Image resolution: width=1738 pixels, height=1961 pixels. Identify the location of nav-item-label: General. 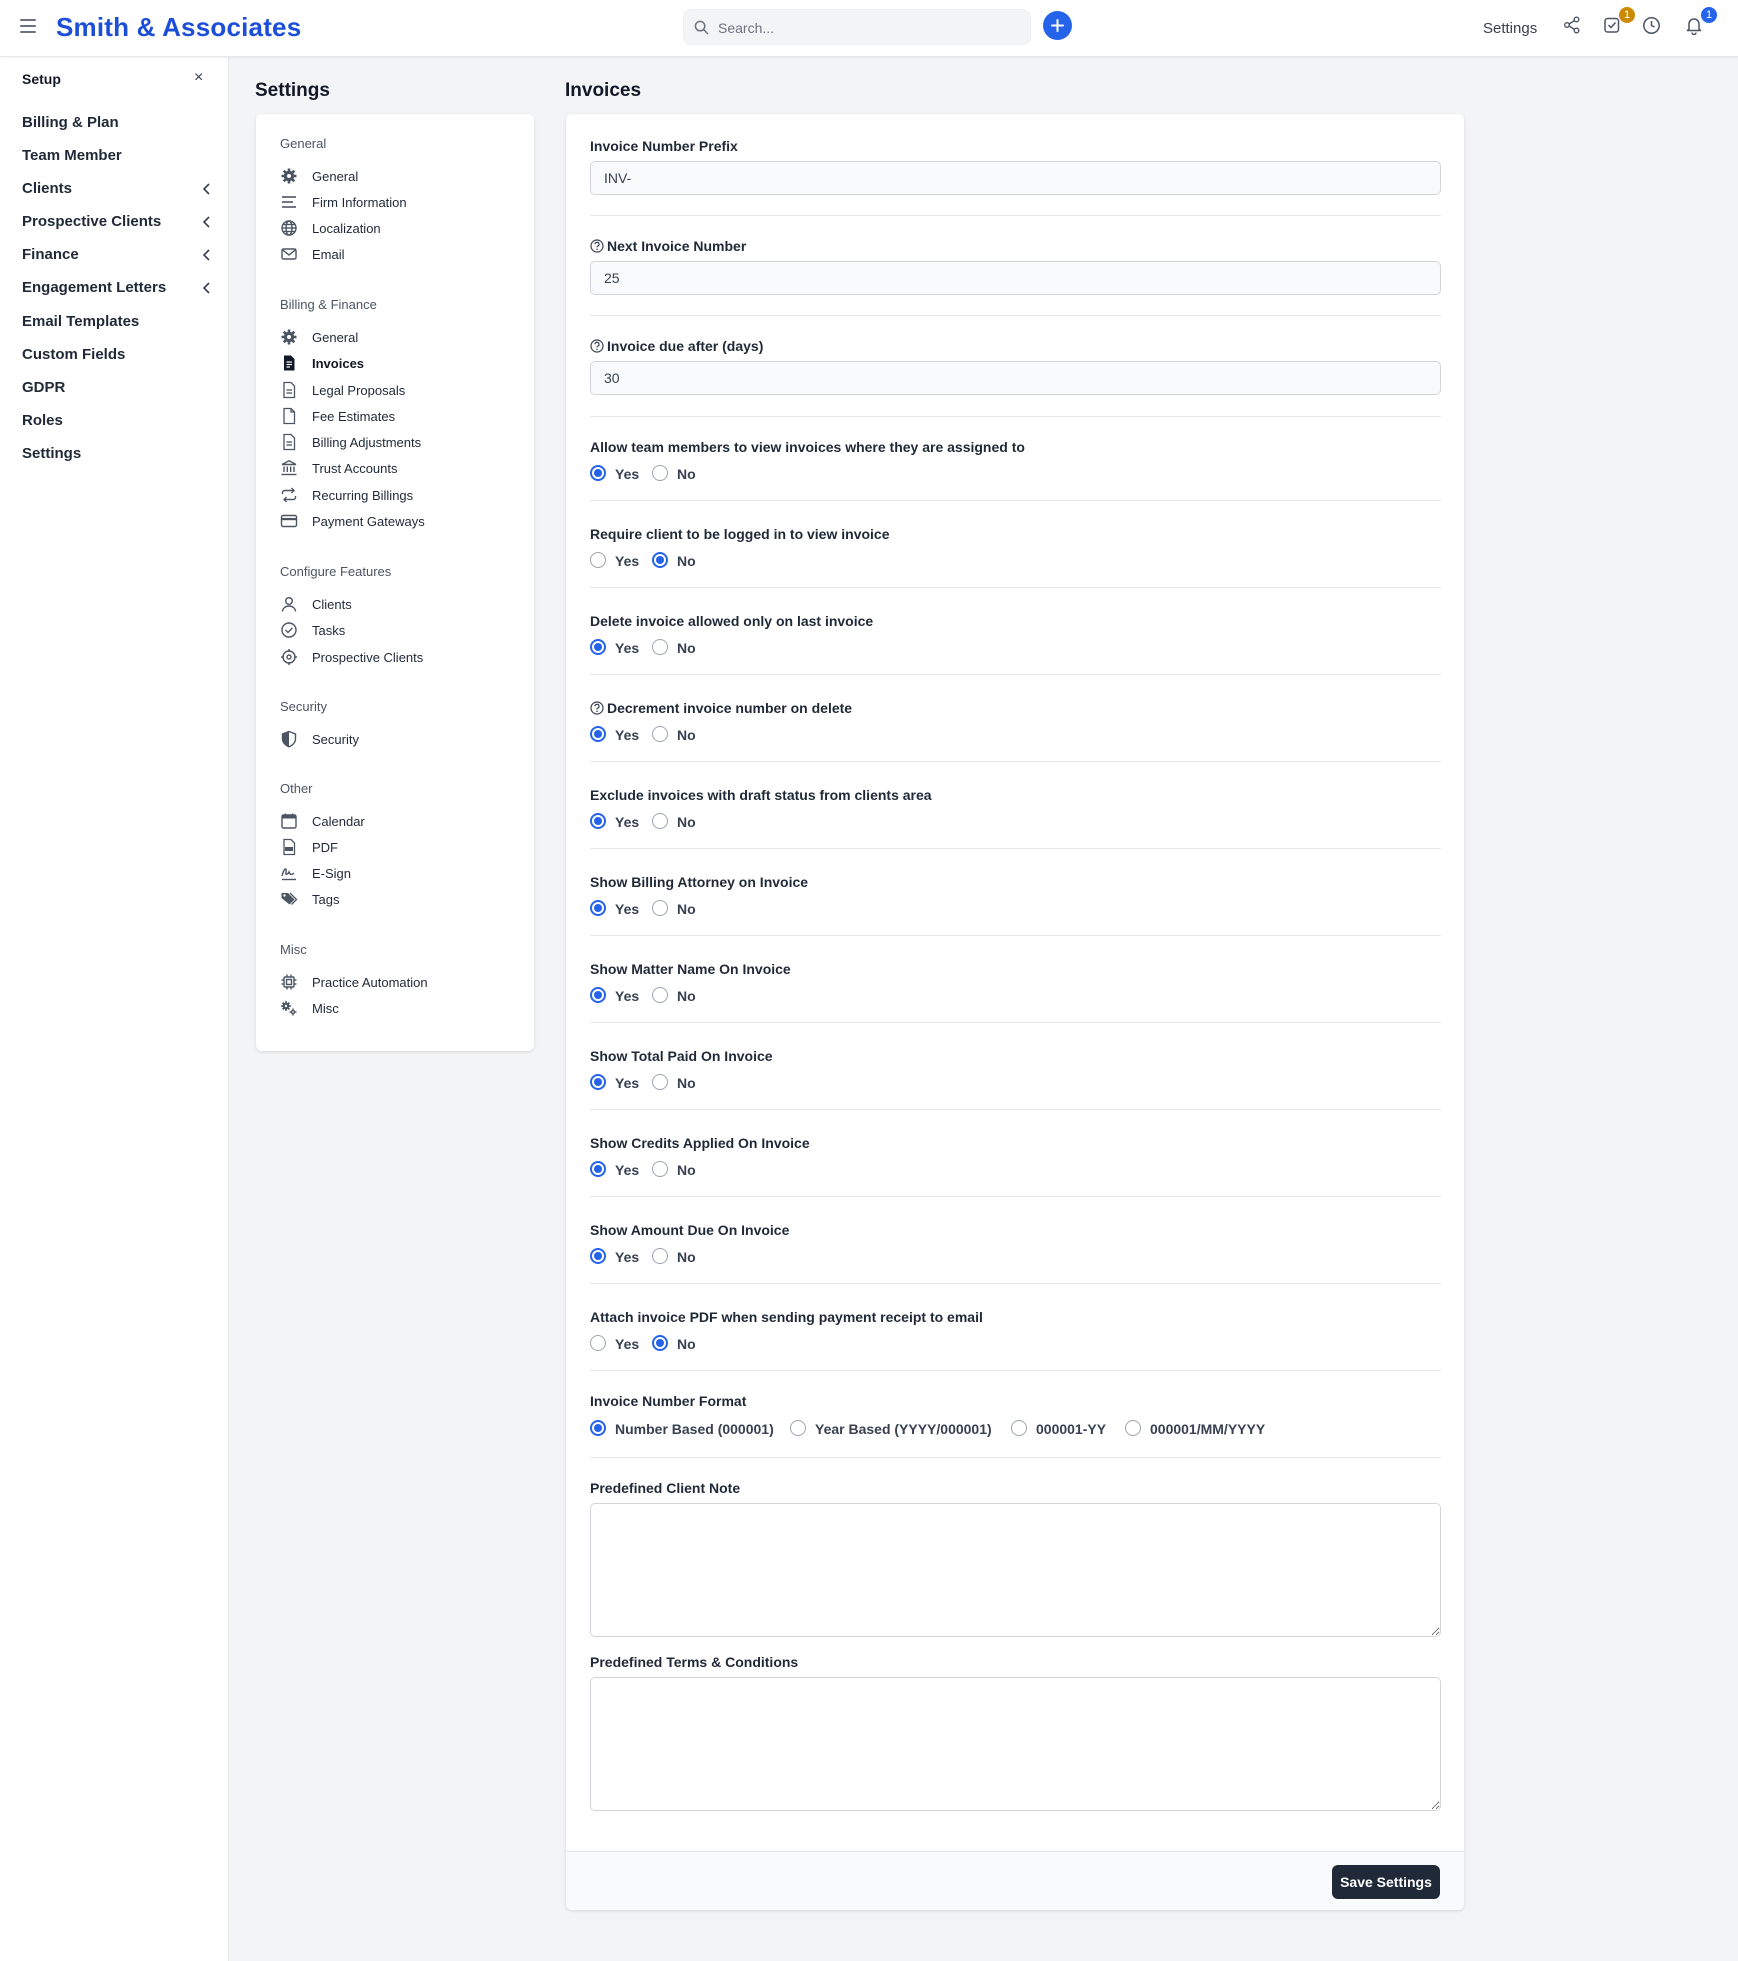
(335, 337).